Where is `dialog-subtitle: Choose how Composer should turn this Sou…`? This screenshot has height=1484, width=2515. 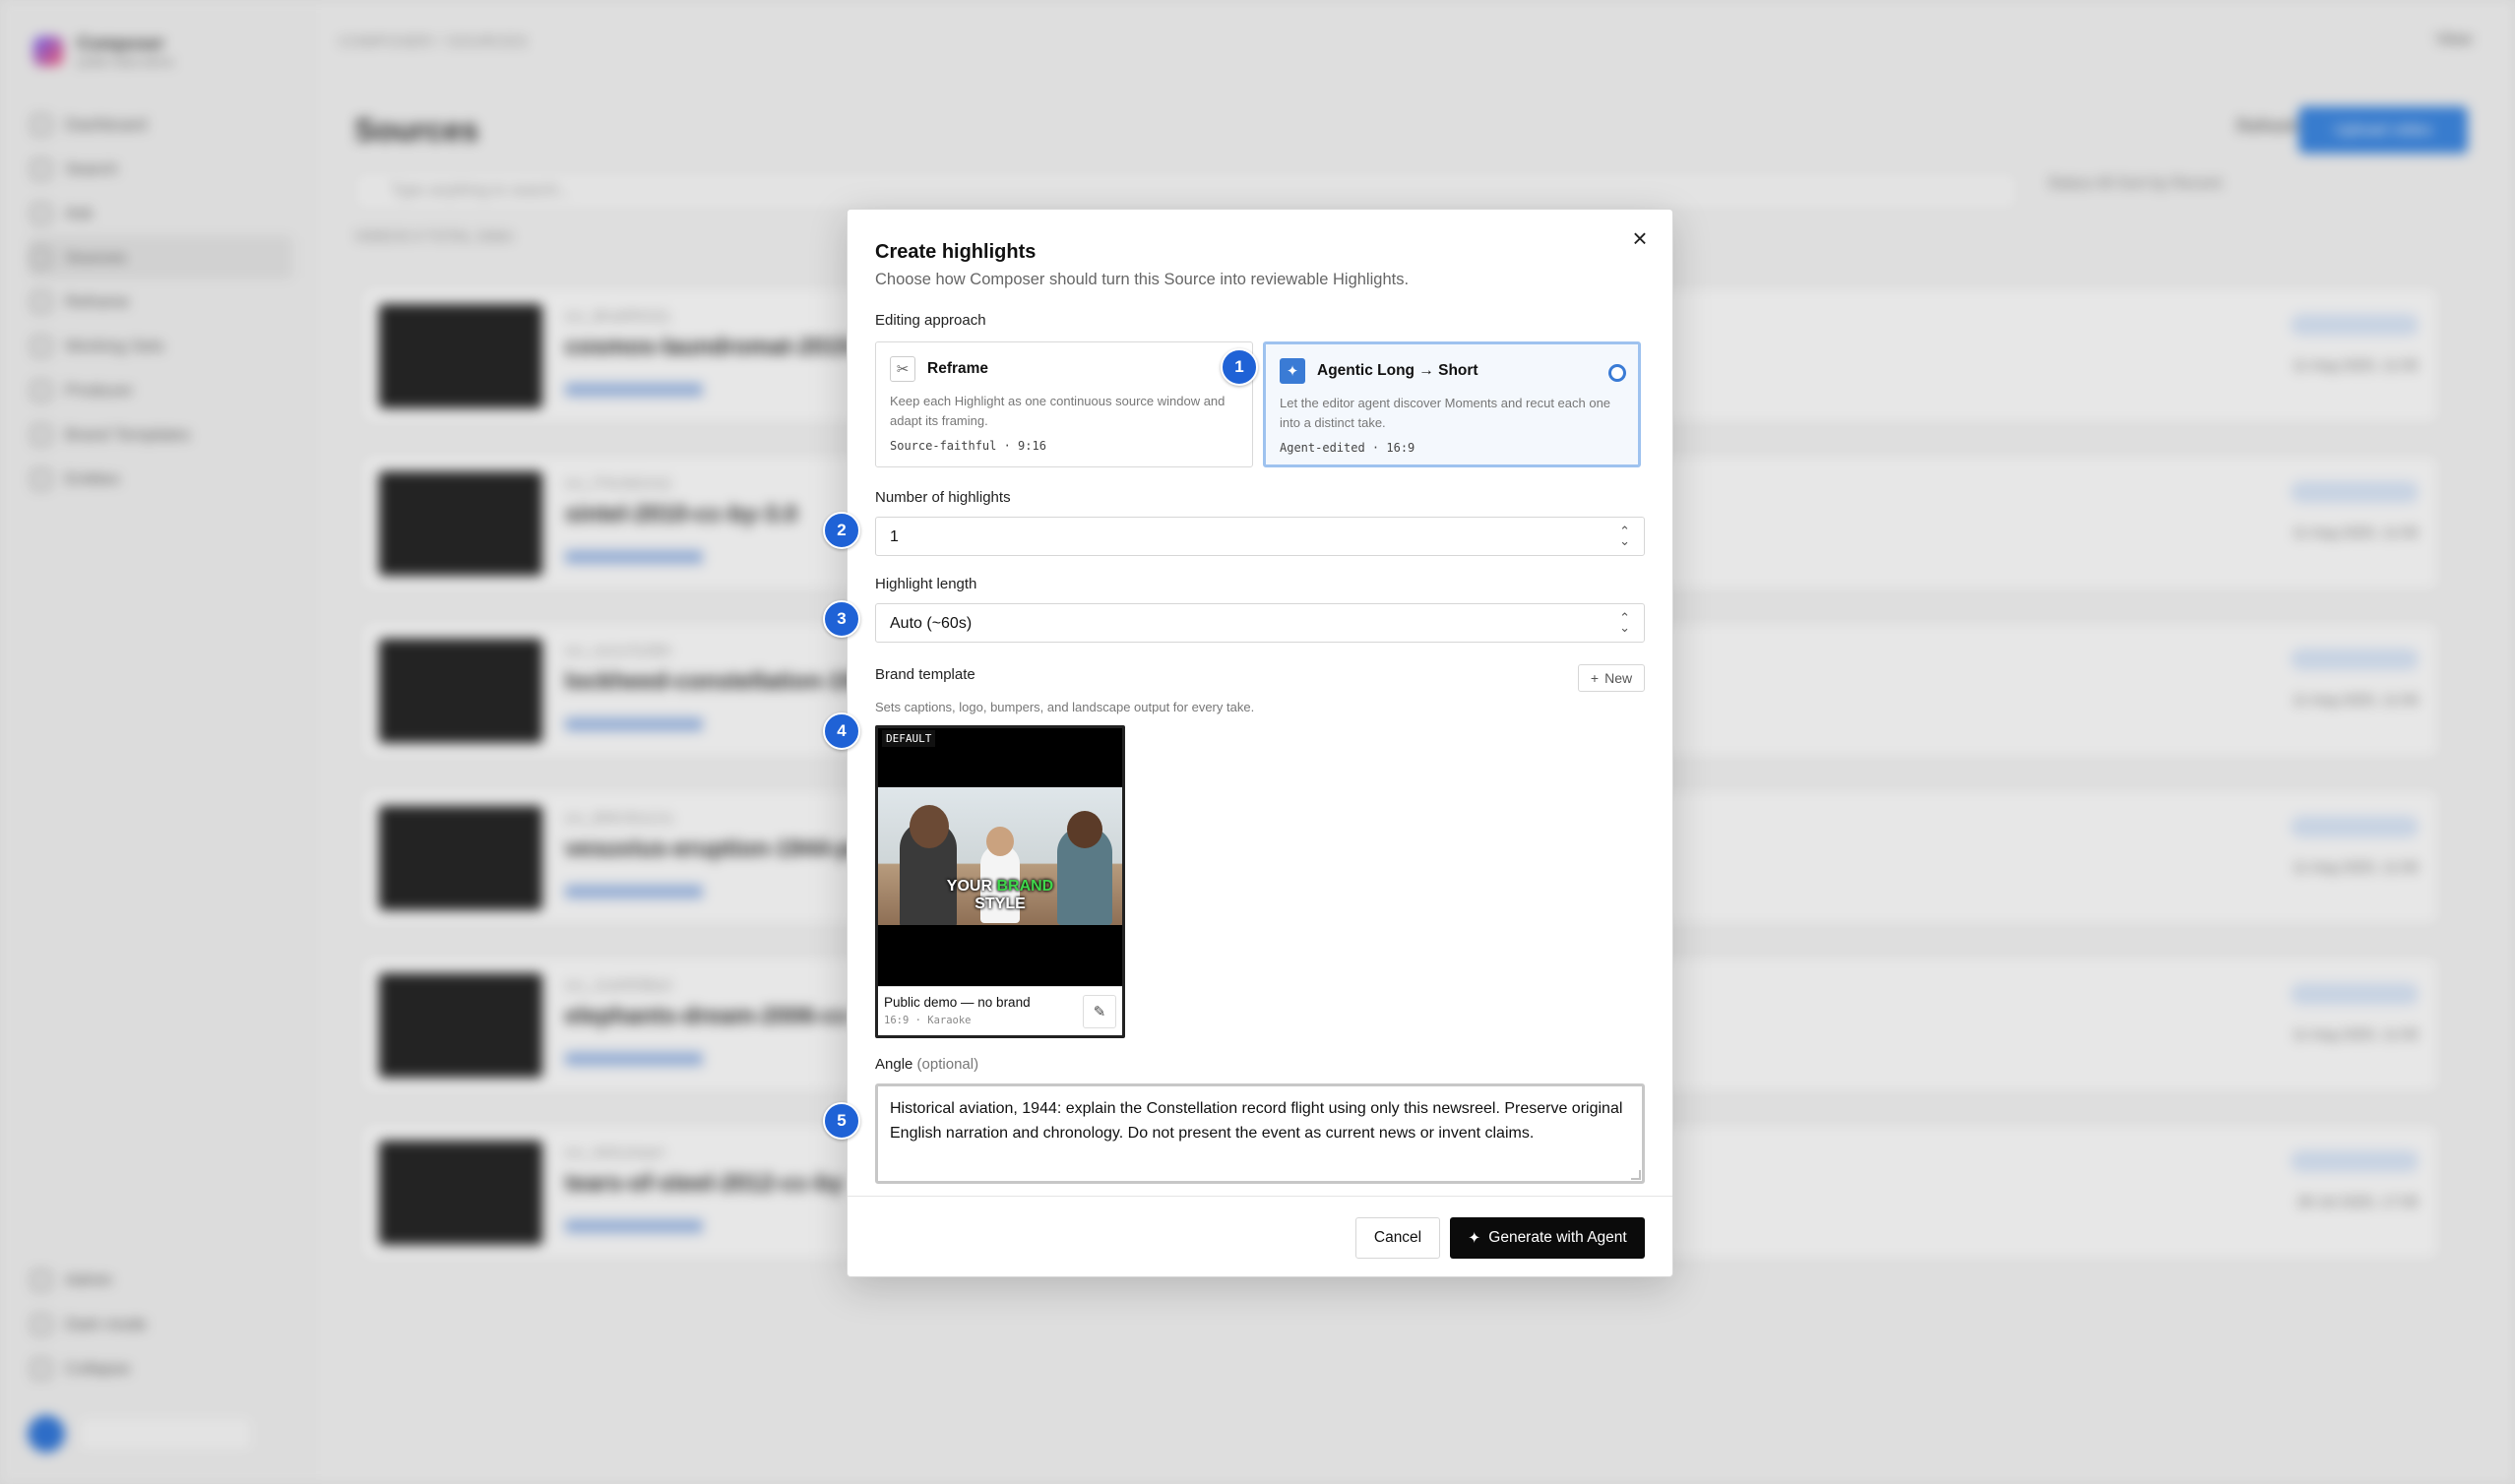 dialog-subtitle: Choose how Composer should turn this Sou… is located at coordinates (1142, 280).